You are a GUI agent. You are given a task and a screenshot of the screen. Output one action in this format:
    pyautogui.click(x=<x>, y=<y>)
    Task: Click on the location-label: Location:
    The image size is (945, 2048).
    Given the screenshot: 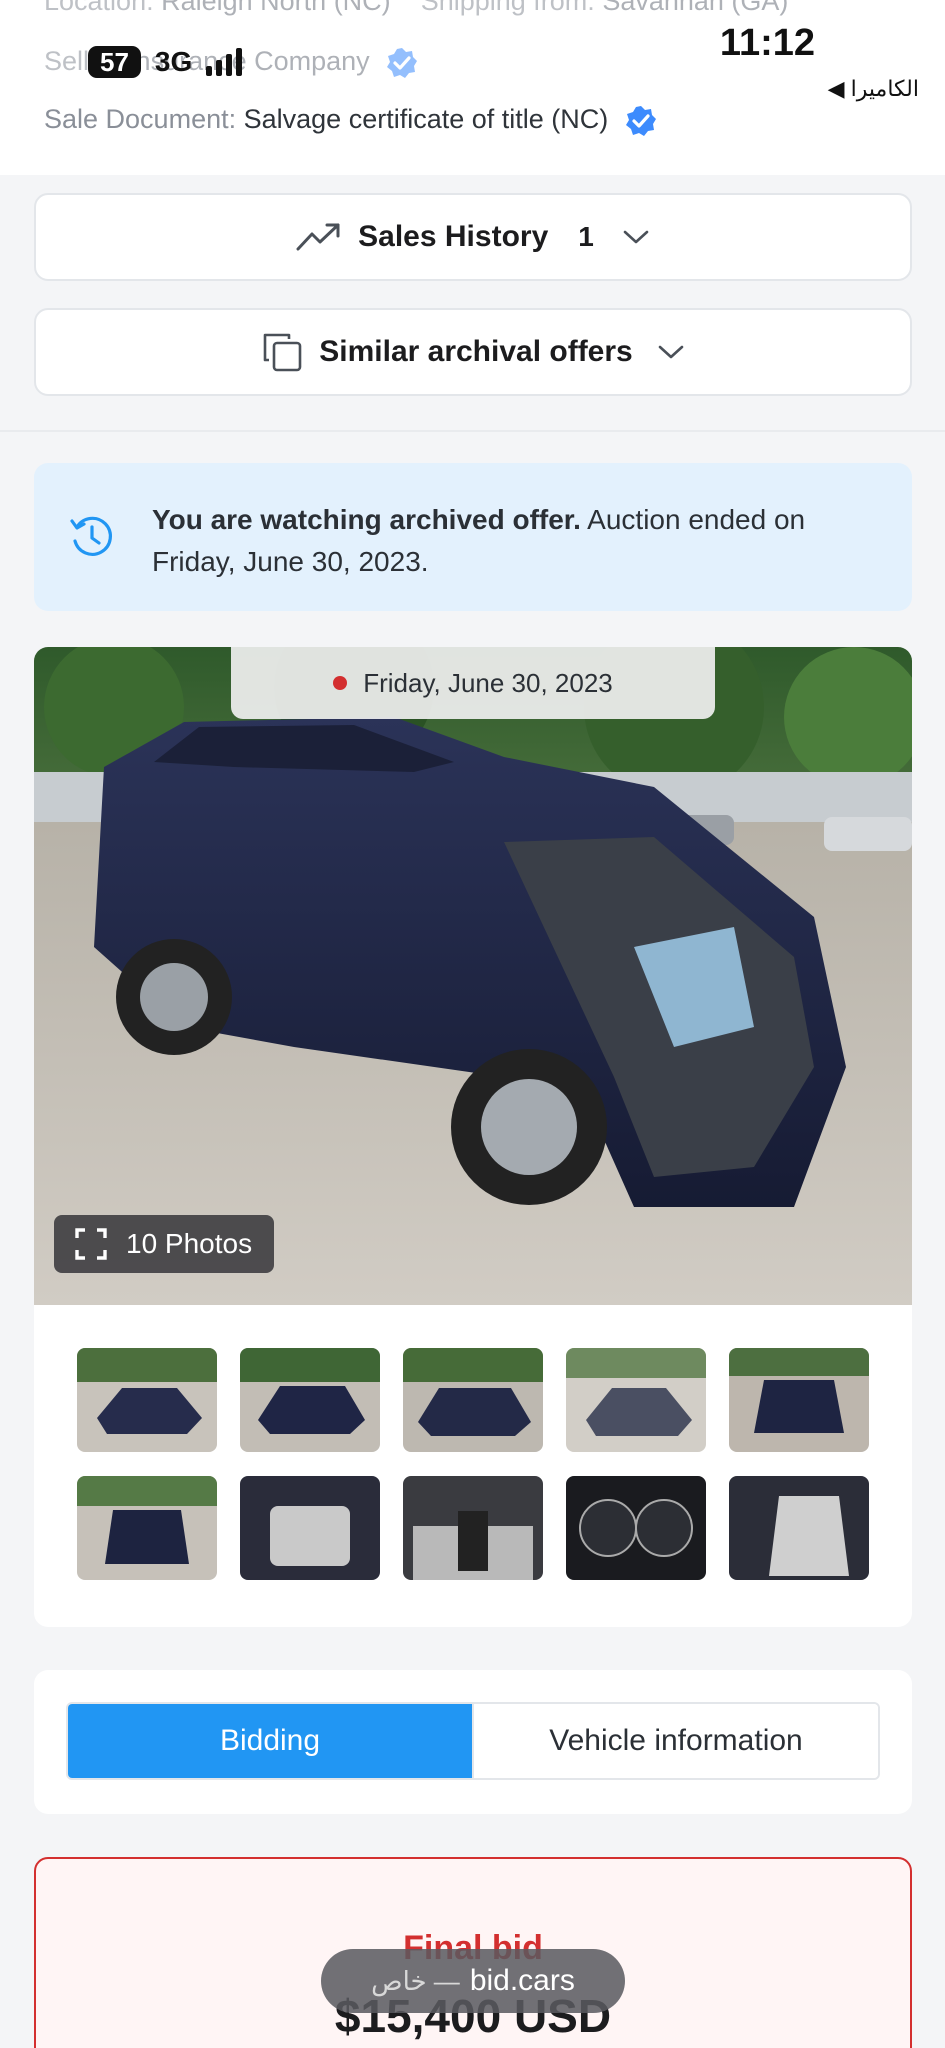 What is the action you would take?
    pyautogui.click(x=99, y=8)
    